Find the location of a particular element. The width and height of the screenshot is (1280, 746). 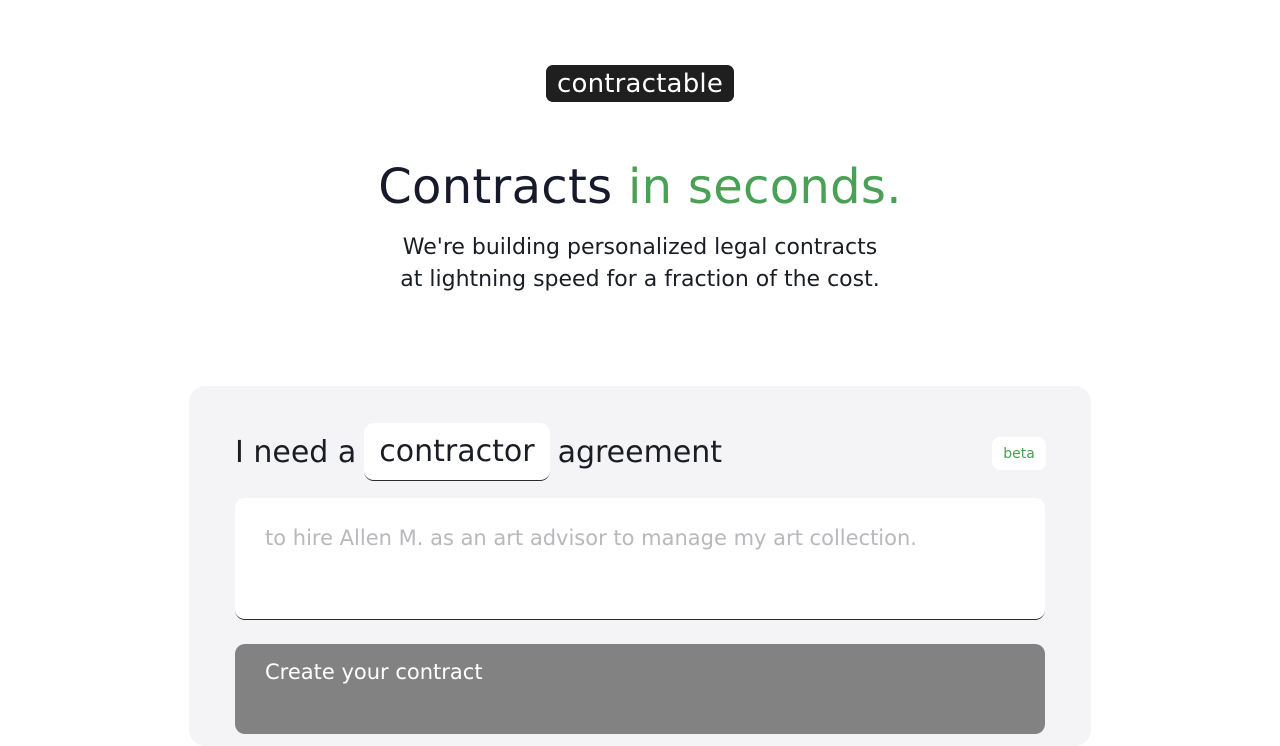

create-contract-button: Create your contract is located at coordinates (640, 689).